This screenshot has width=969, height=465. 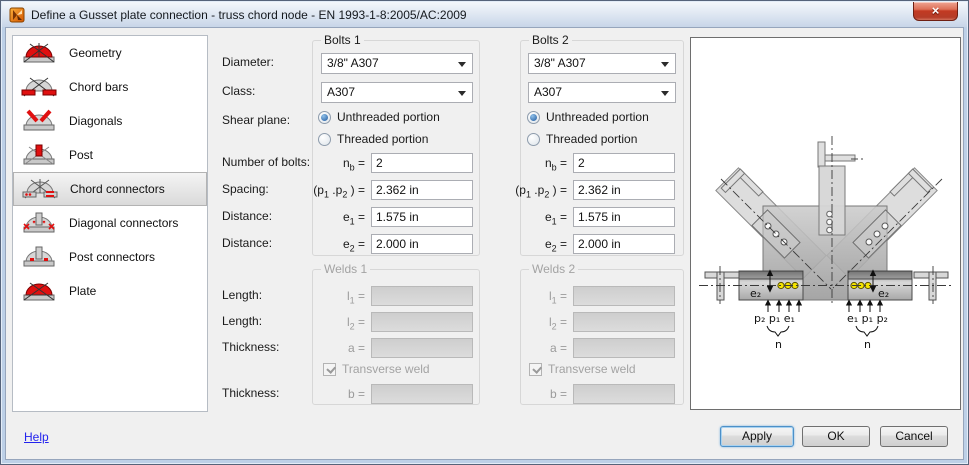 I want to click on welds1-l2-input, so click(x=422, y=322).